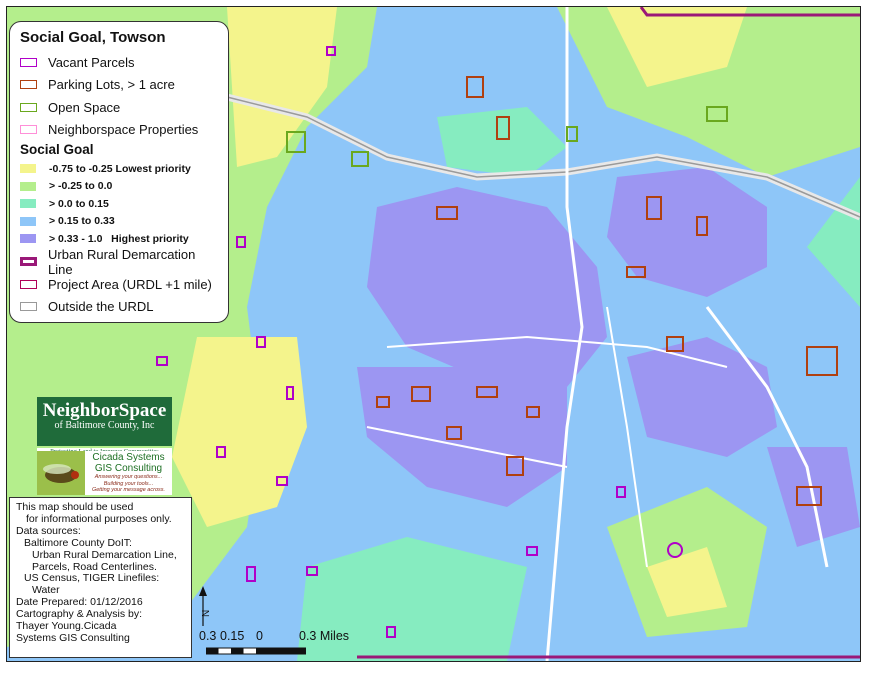 Image resolution: width=875 pixels, height=682 pixels. I want to click on legend-item-neighborspace: Neighborspace Properties, so click(119, 130).